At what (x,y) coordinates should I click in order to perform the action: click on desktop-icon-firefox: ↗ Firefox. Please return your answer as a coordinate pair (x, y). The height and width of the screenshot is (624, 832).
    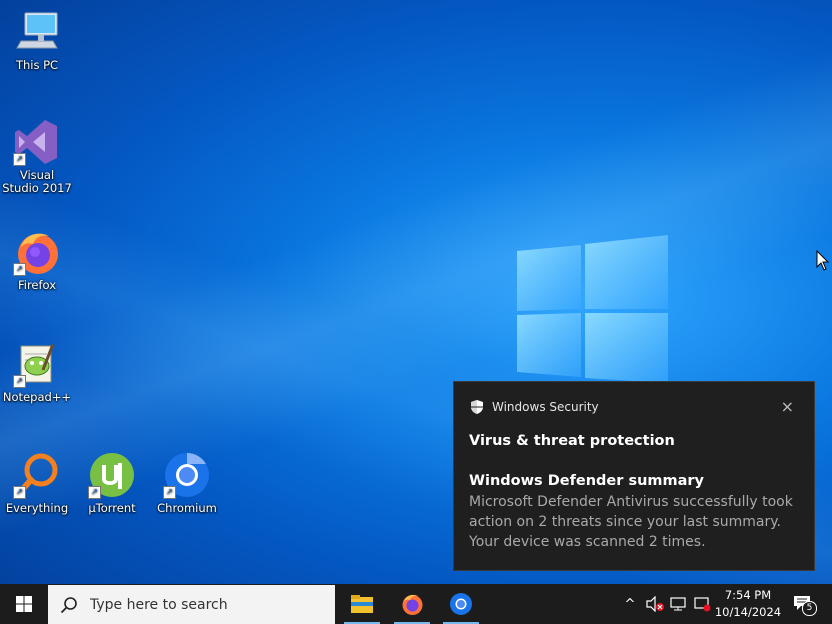
    Looking at the image, I should click on (37, 260).